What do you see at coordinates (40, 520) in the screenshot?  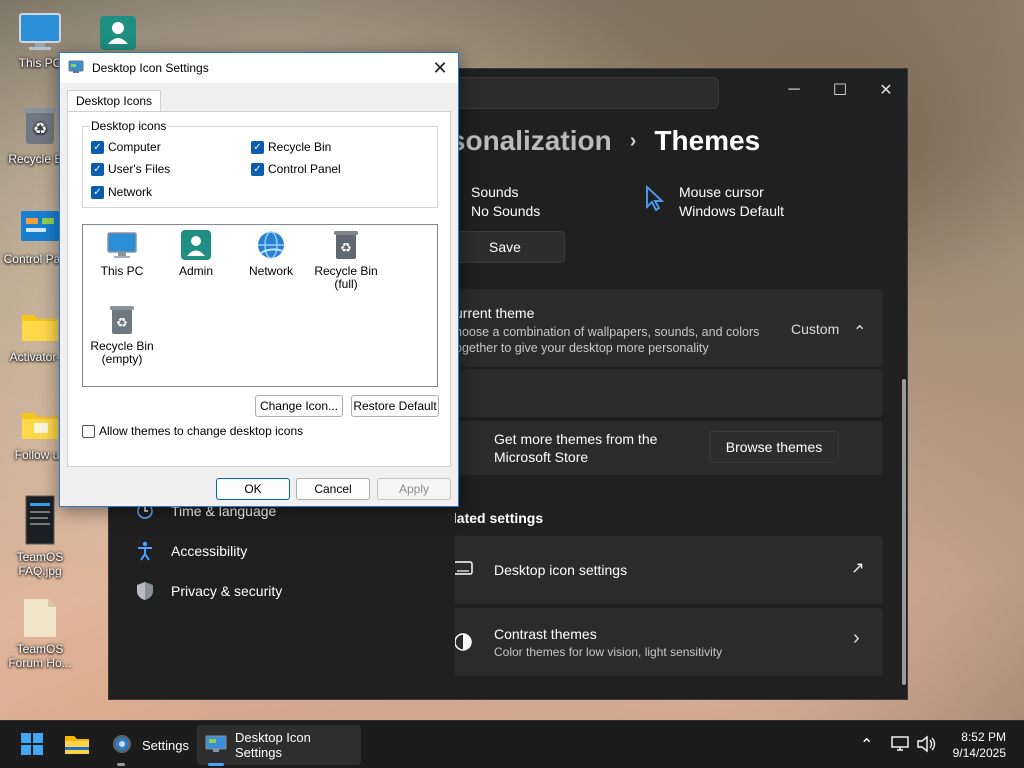 I see `image-file-icon` at bounding box center [40, 520].